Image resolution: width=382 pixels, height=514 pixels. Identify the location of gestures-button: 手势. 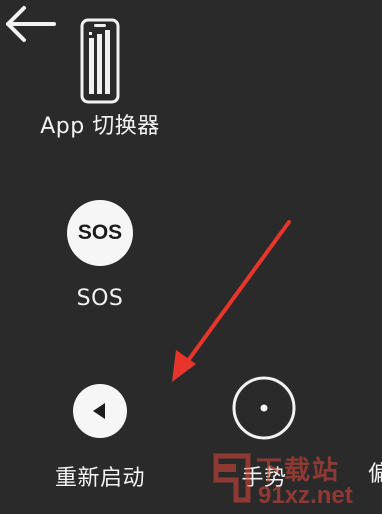
(264, 434).